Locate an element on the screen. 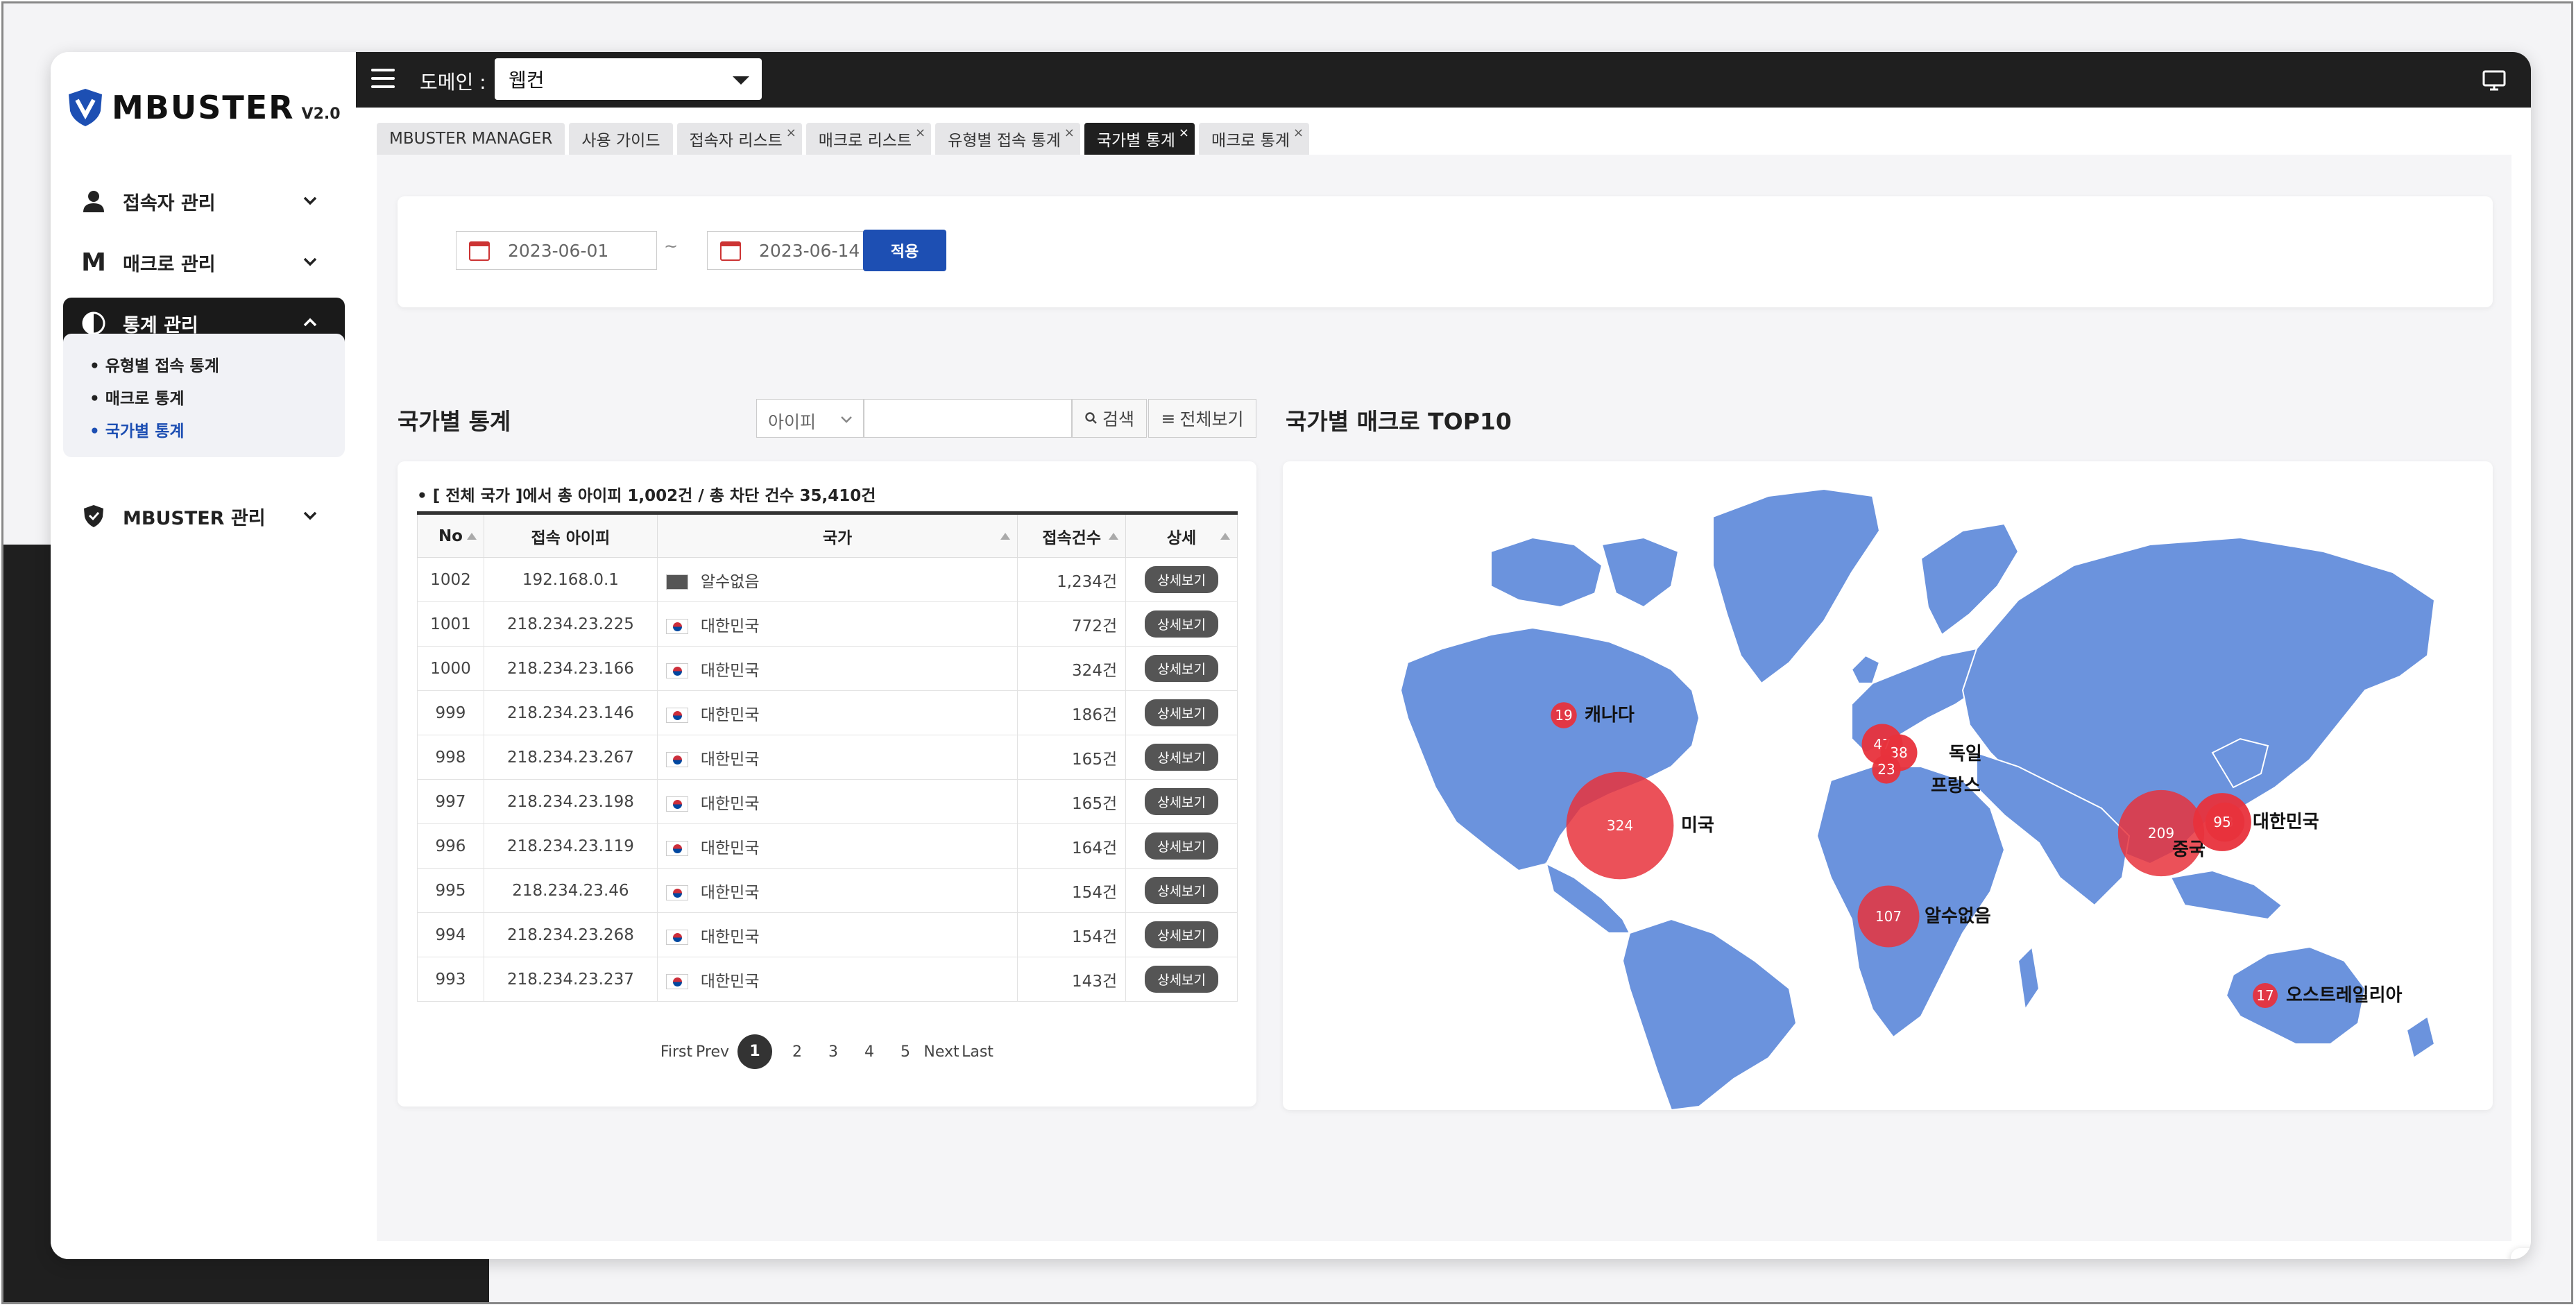 Image resolution: width=2576 pixels, height=1307 pixels. column-header-count: 접속건수 is located at coordinates (1072, 535).